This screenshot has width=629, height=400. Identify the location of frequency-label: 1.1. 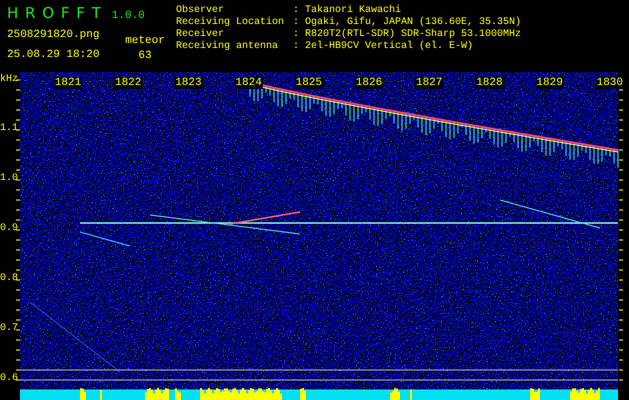
(9, 129).